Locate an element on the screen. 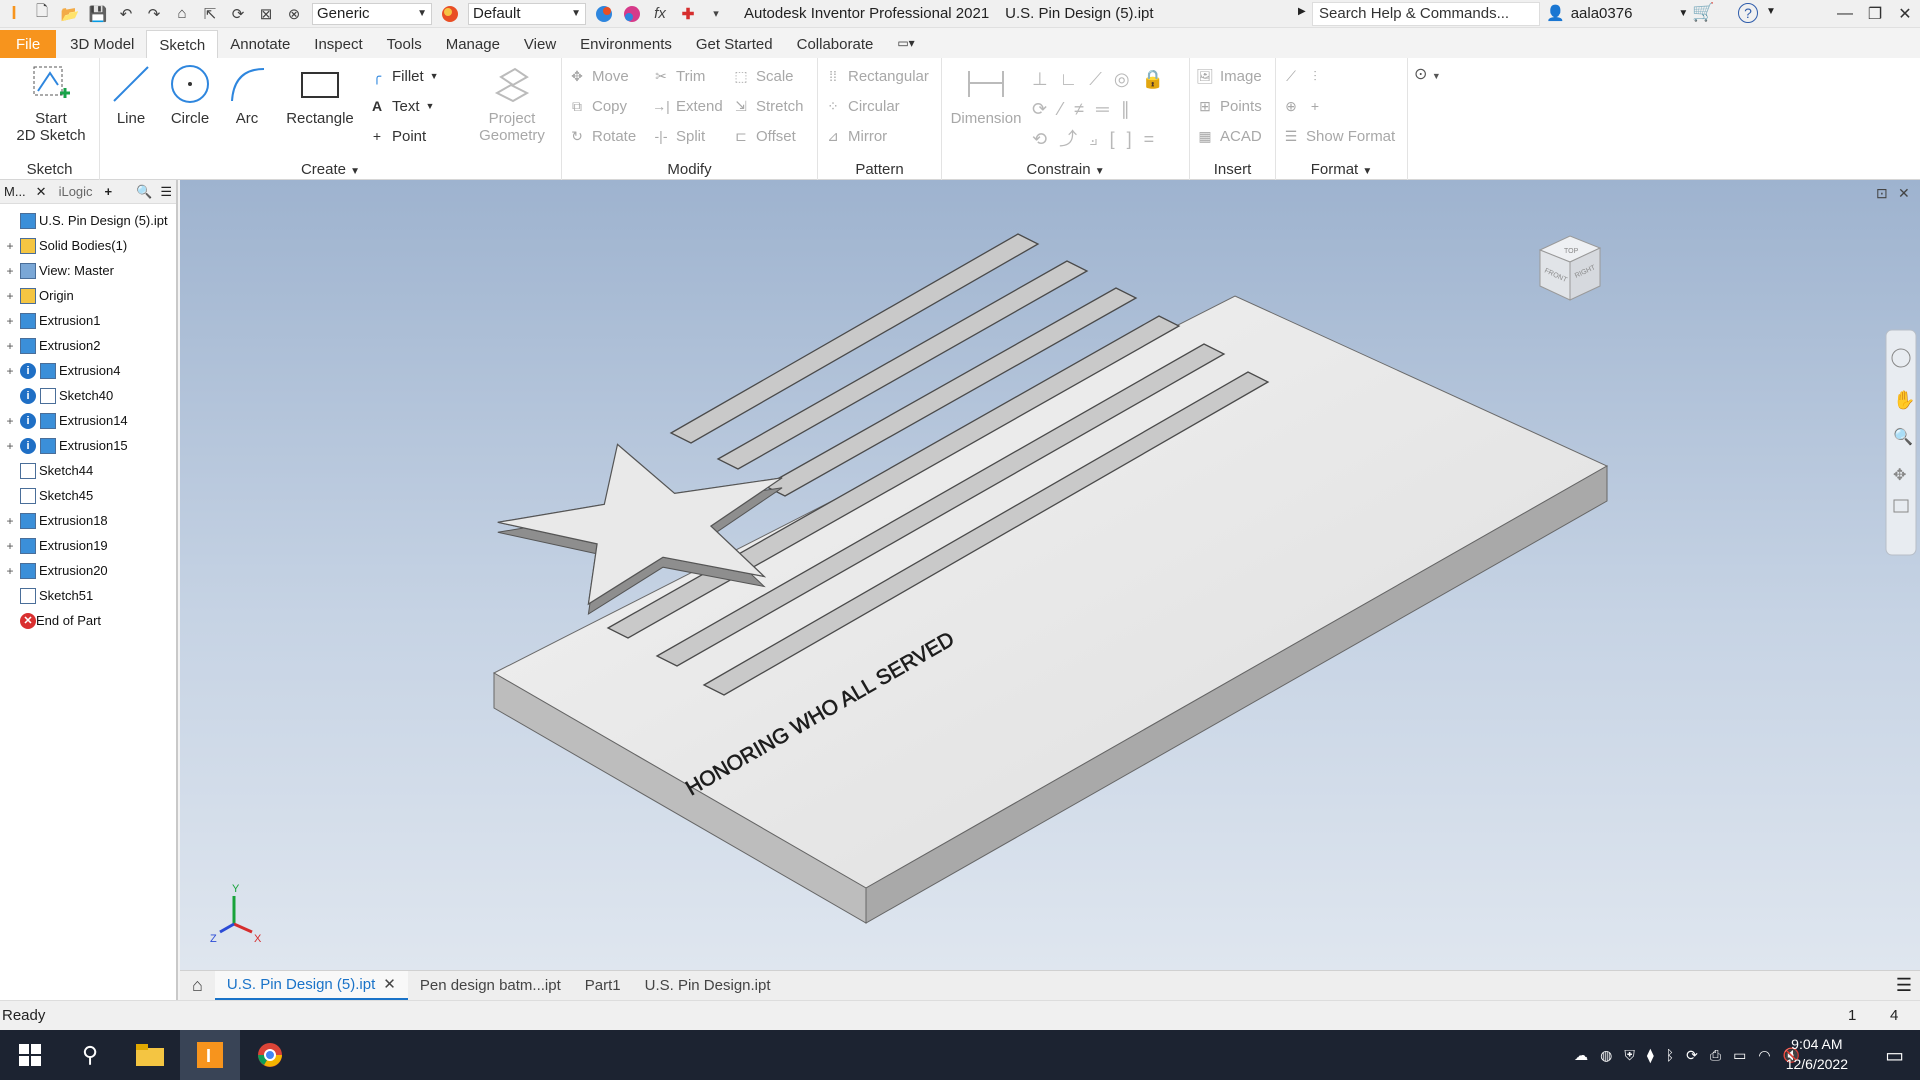  copy-button: ⧉ Copy is located at coordinates (597, 106).